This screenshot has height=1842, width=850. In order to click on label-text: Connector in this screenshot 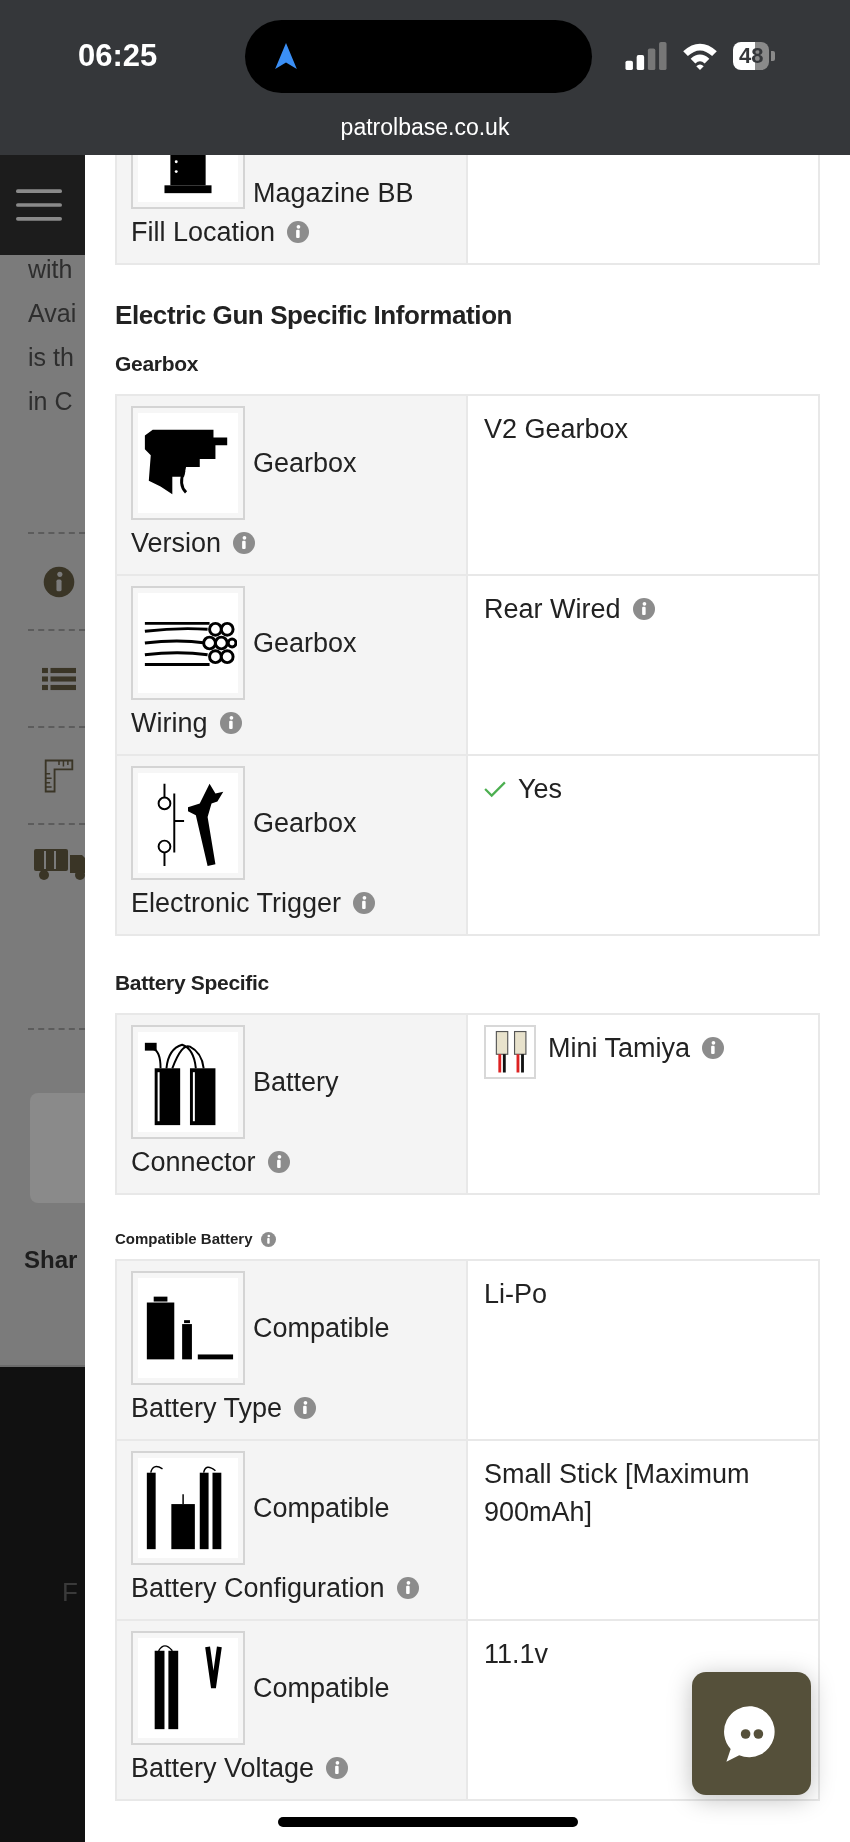, I will do `click(193, 1162)`.